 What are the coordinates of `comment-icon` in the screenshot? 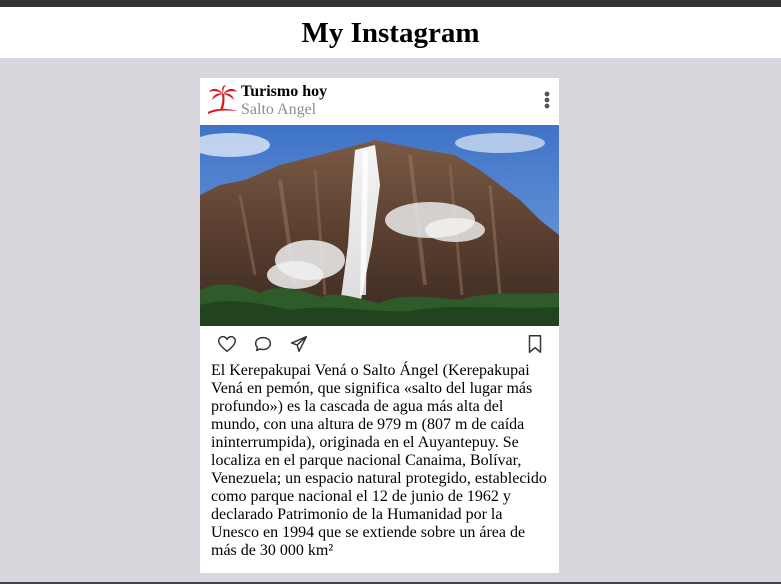 It's located at (263, 344).